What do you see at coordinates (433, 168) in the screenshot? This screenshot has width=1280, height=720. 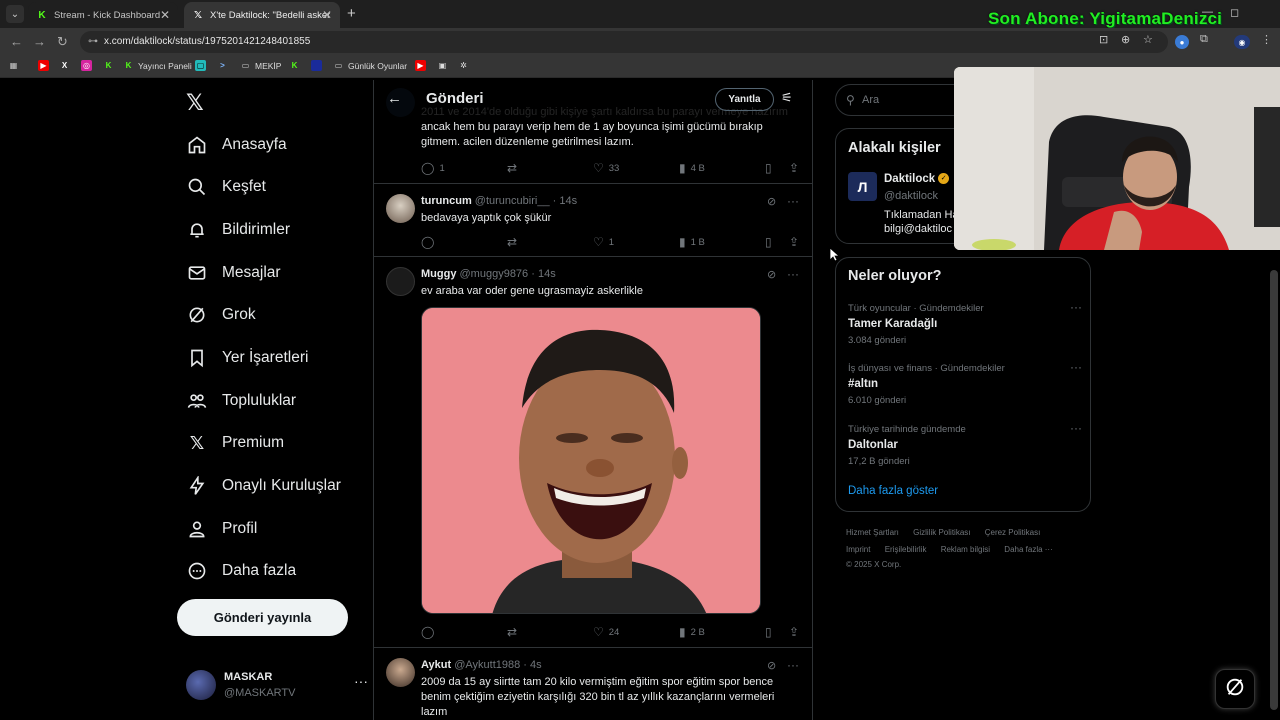 I see `reply-action: ◯ 1` at bounding box center [433, 168].